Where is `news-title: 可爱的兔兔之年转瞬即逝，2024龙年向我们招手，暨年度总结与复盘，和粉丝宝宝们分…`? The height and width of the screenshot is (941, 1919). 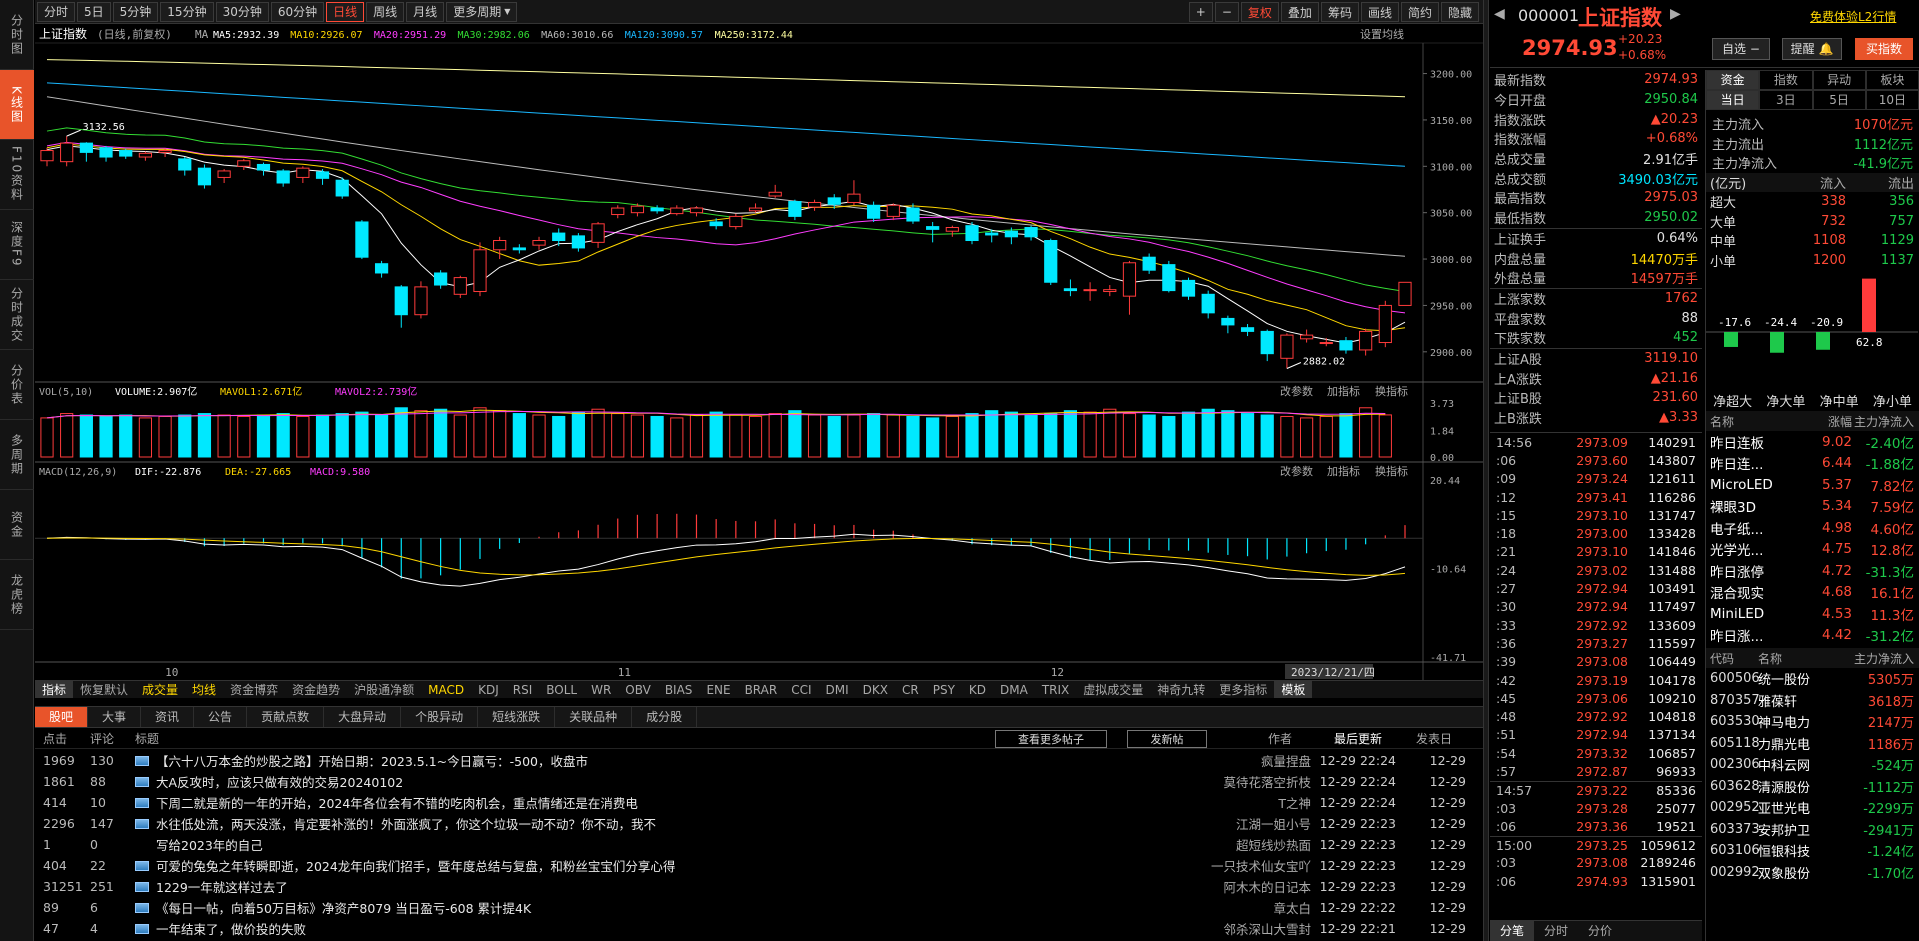
news-title: 可爱的兔兔之年转瞬即逝，2024龙年向我们招手，暨年度总结与复盘，和粉丝宝宝们分… is located at coordinates (666, 865).